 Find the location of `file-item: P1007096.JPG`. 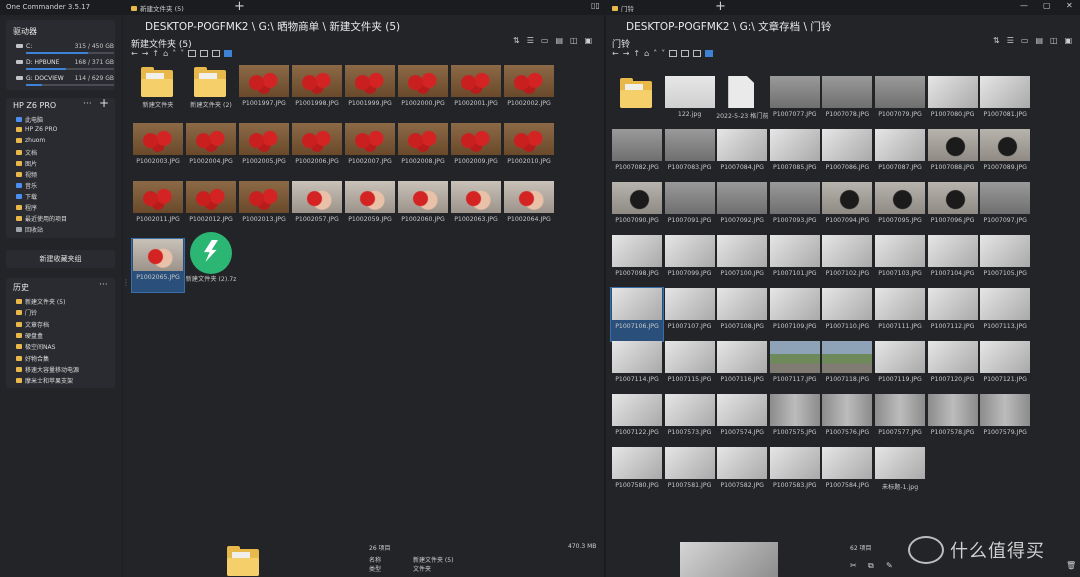

file-item: P1007096.JPG is located at coordinates (953, 208).